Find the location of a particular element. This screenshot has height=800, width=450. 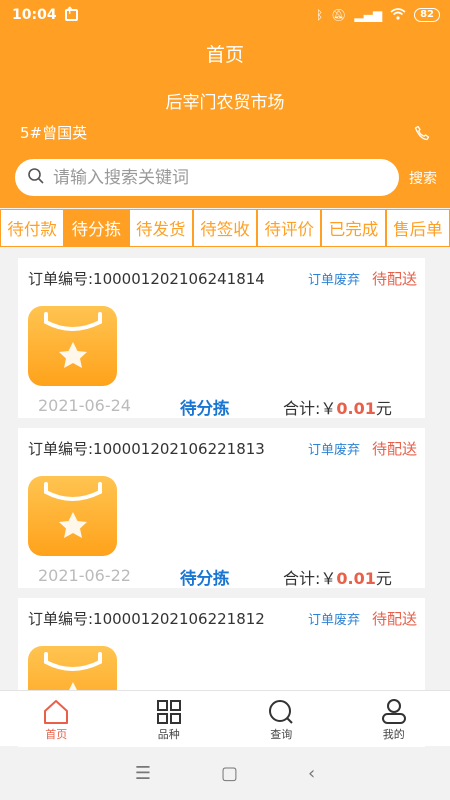

tab-after-sales: 售后单 is located at coordinates (417, 228).